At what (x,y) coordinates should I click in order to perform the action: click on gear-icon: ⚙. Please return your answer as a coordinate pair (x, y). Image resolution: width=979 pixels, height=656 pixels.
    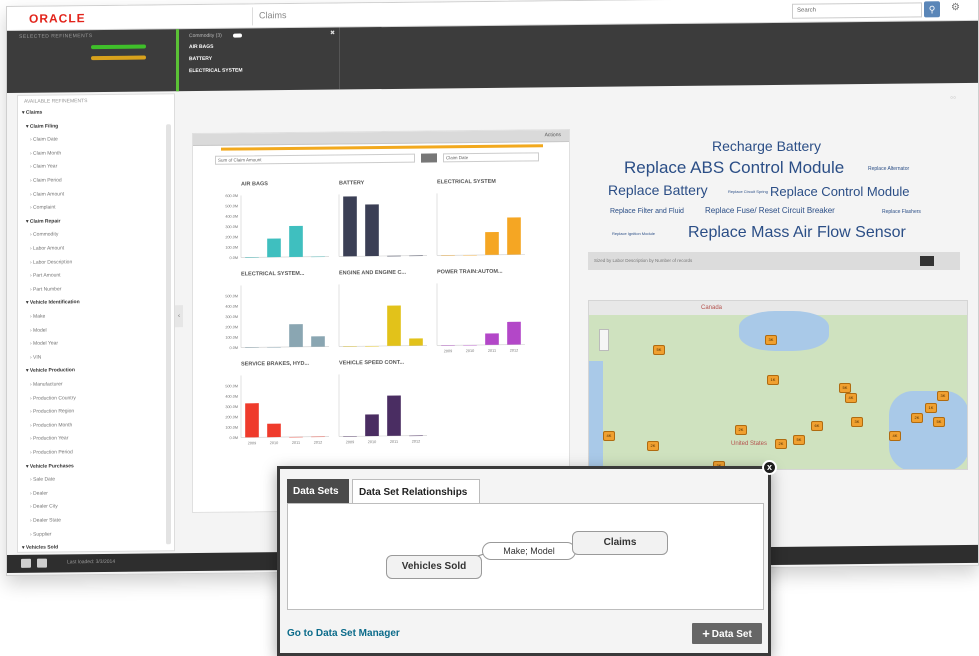
    Looking at the image, I should click on (955, 7).